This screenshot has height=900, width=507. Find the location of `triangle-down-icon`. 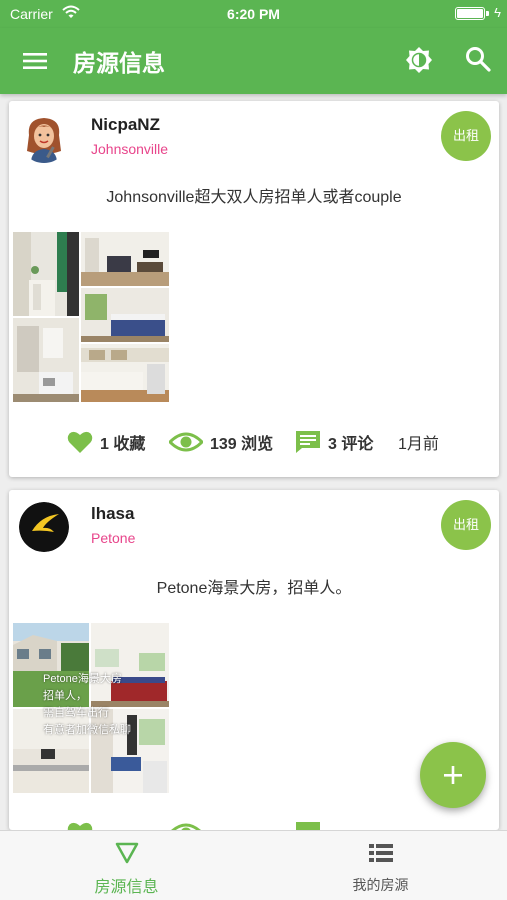

triangle-down-icon is located at coordinates (127, 853).